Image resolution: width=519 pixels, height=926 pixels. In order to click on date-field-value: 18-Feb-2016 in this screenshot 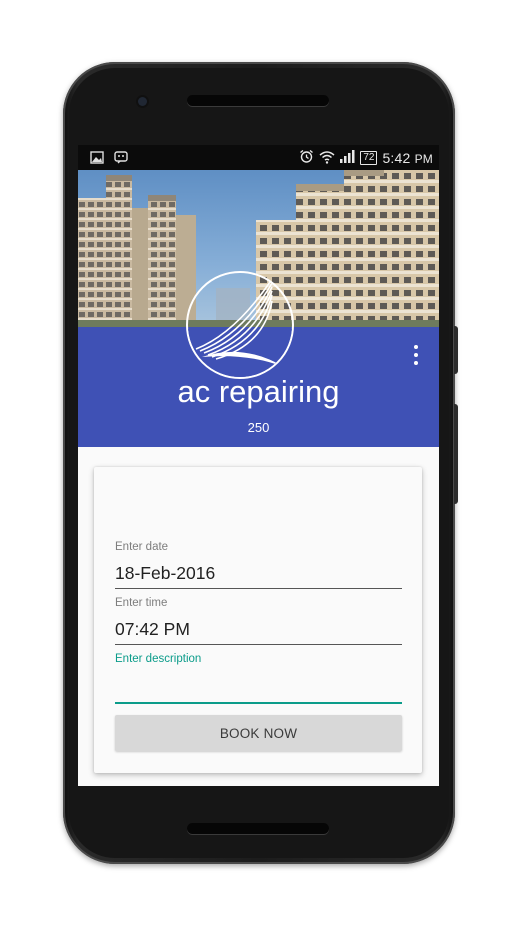, I will do `click(258, 574)`.